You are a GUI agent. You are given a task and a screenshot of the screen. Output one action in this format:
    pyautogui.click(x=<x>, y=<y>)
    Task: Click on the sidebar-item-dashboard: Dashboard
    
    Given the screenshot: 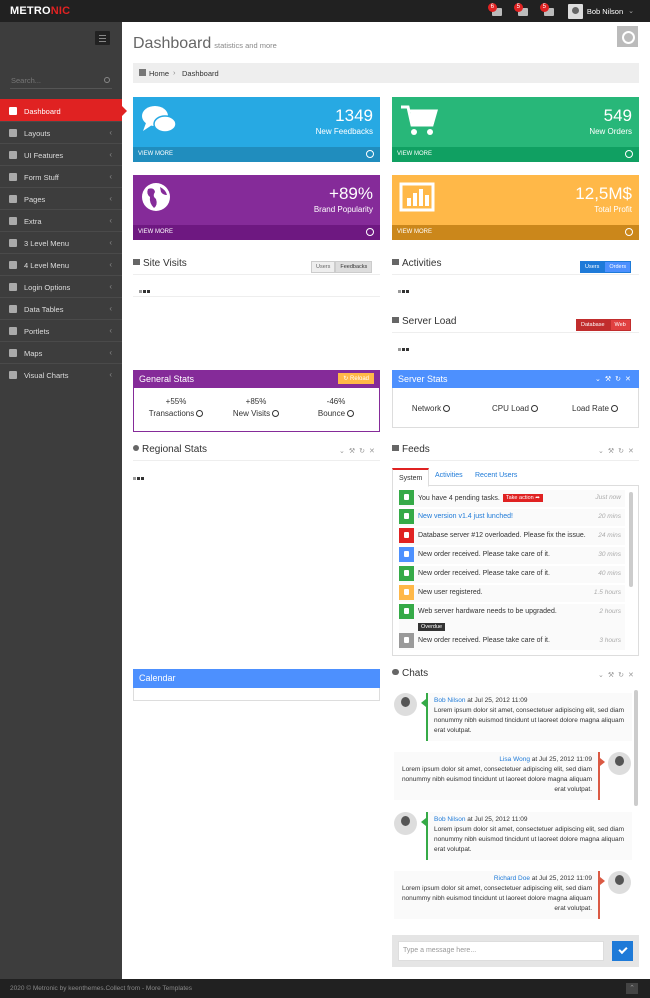 What is the action you would take?
    pyautogui.click(x=63, y=110)
    